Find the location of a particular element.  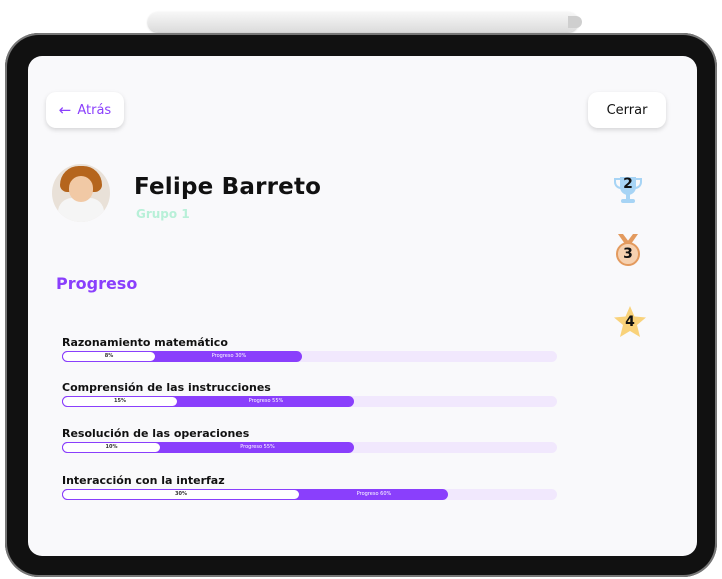

award-medal: 3 is located at coordinates (628, 249).